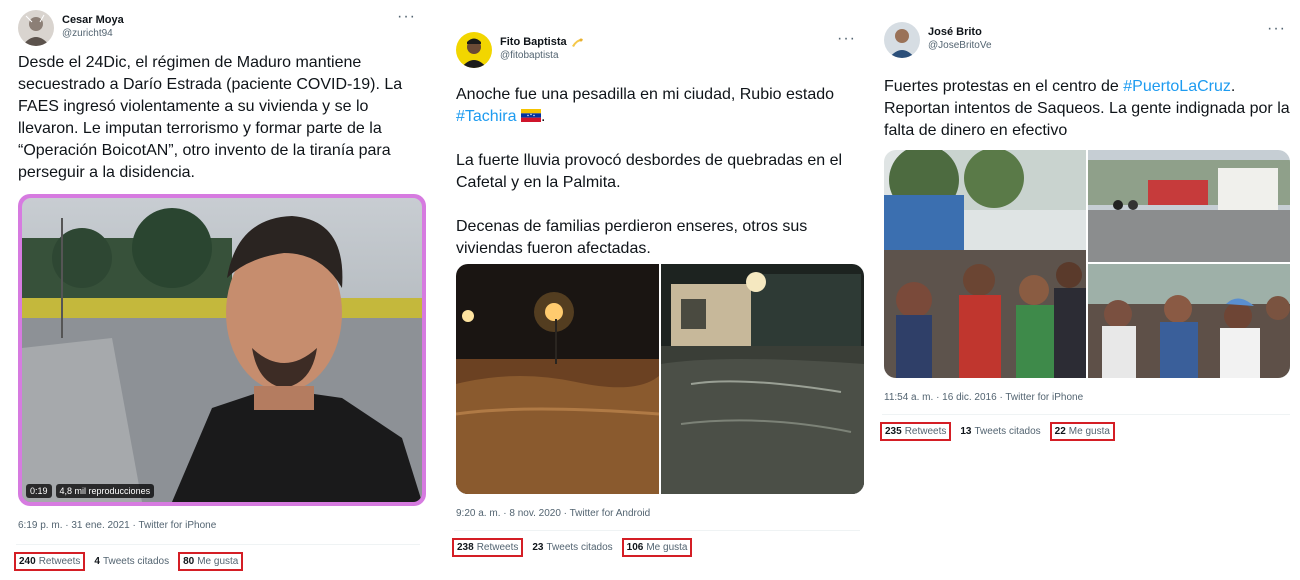 Image resolution: width=1300 pixels, height=580 pixels. I want to click on flag-icon, so click(530, 115).